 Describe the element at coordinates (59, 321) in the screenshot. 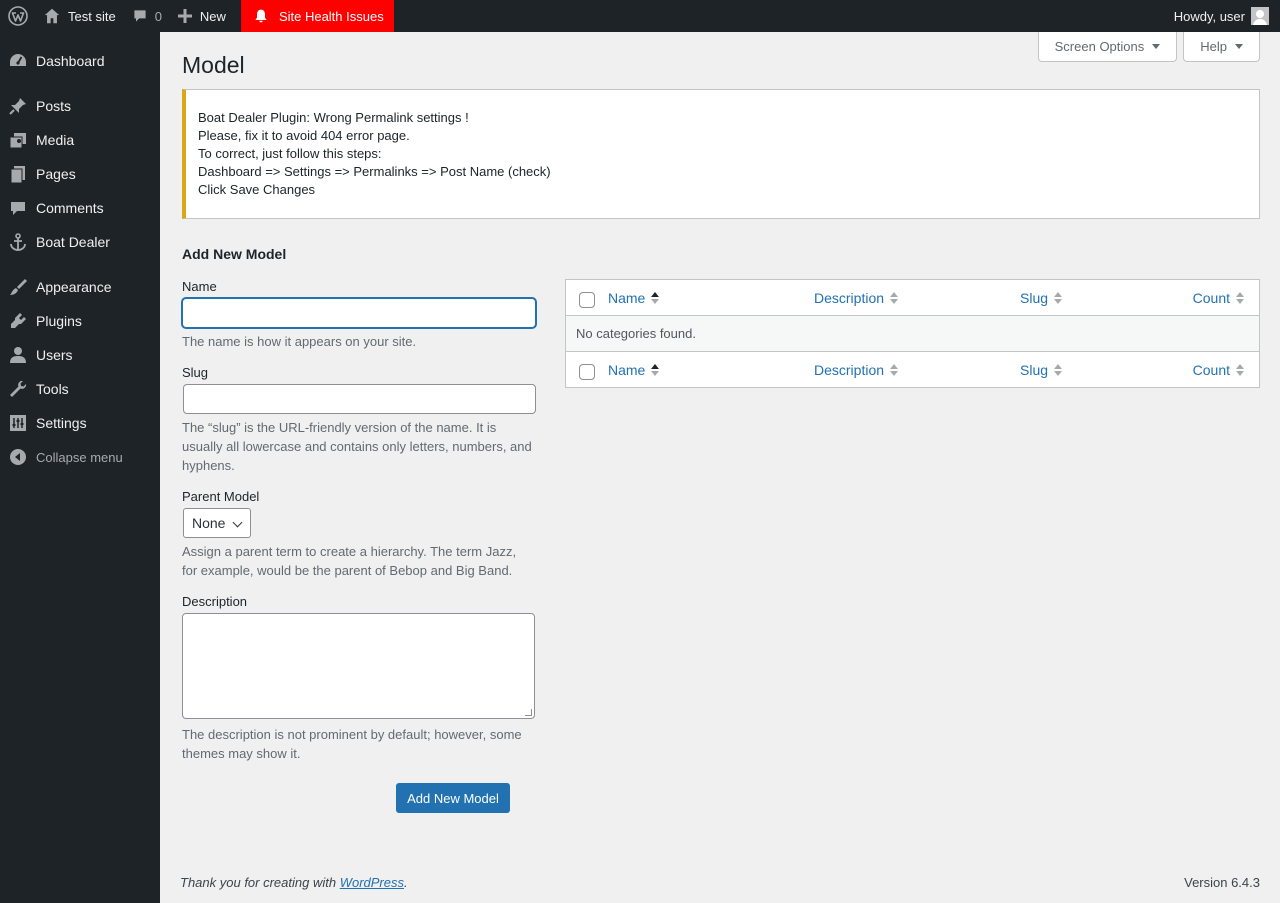

I see `sidebar-item-label: Plugins` at that location.